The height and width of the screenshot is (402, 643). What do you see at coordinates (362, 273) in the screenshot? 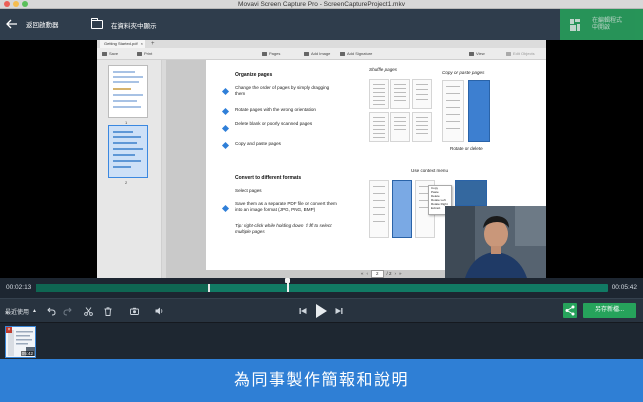
I see `pager-first-icon: «` at bounding box center [362, 273].